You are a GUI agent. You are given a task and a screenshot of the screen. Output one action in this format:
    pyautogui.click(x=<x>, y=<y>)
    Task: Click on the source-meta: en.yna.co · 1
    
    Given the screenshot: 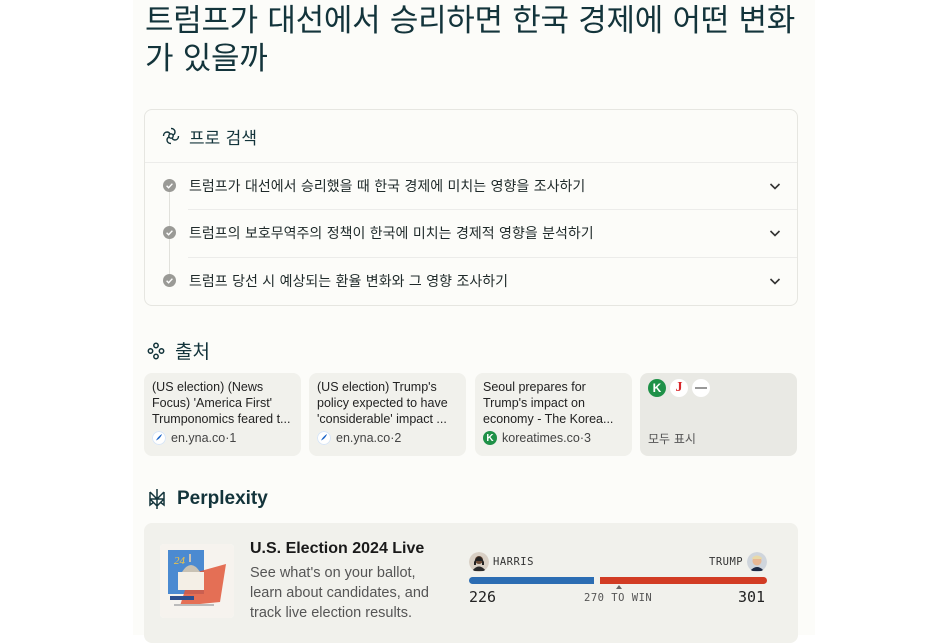 What is the action you would take?
    pyautogui.click(x=194, y=438)
    